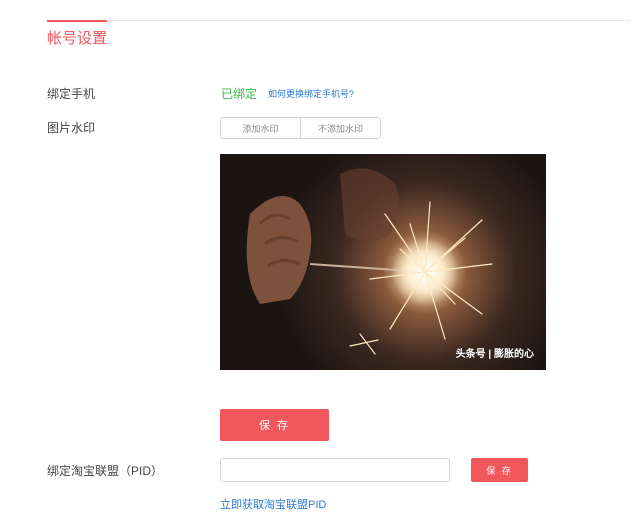 This screenshot has height=523, width=640. Describe the element at coordinates (340, 128) in the screenshot. I see `no-watermark-option: 不添加水印` at that location.